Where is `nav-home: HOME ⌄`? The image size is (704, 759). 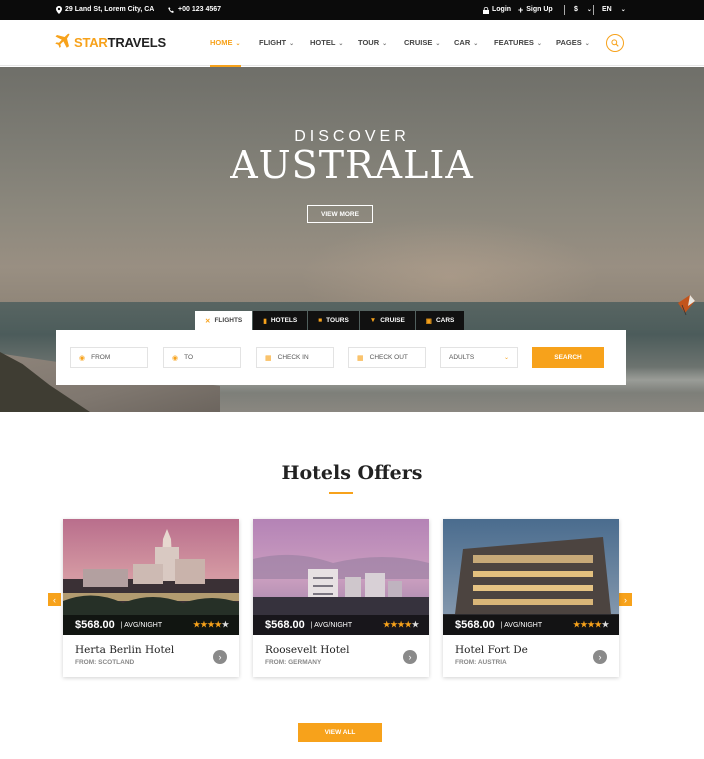
nav-home: HOME ⌄ is located at coordinates (225, 43).